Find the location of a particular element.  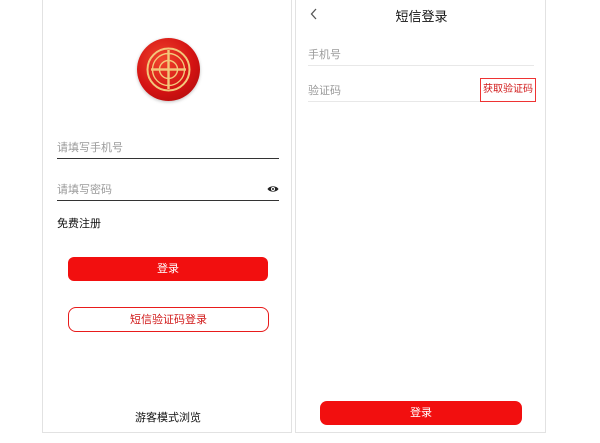

password-field: 请填写密码 is located at coordinates (168, 190).